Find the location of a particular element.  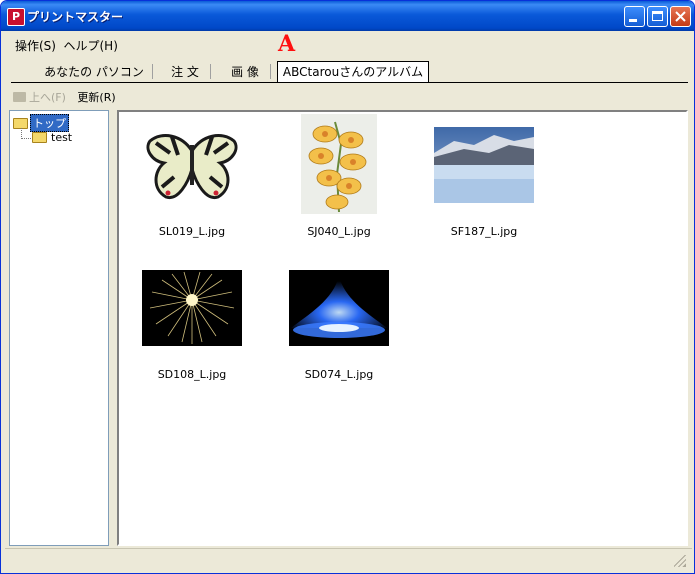

tree-item-test: test is located at coordinates (52, 138).